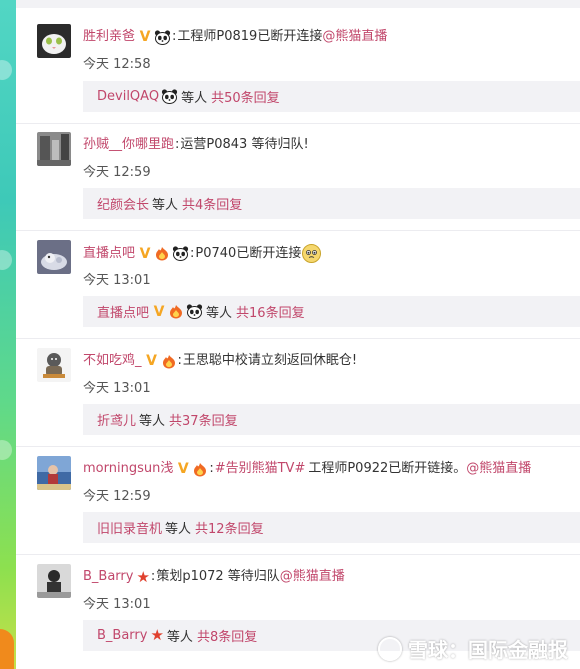 The height and width of the screenshot is (669, 580). I want to click on reply-summary: 纪颜会长 等人 共4条回复, so click(331, 203).